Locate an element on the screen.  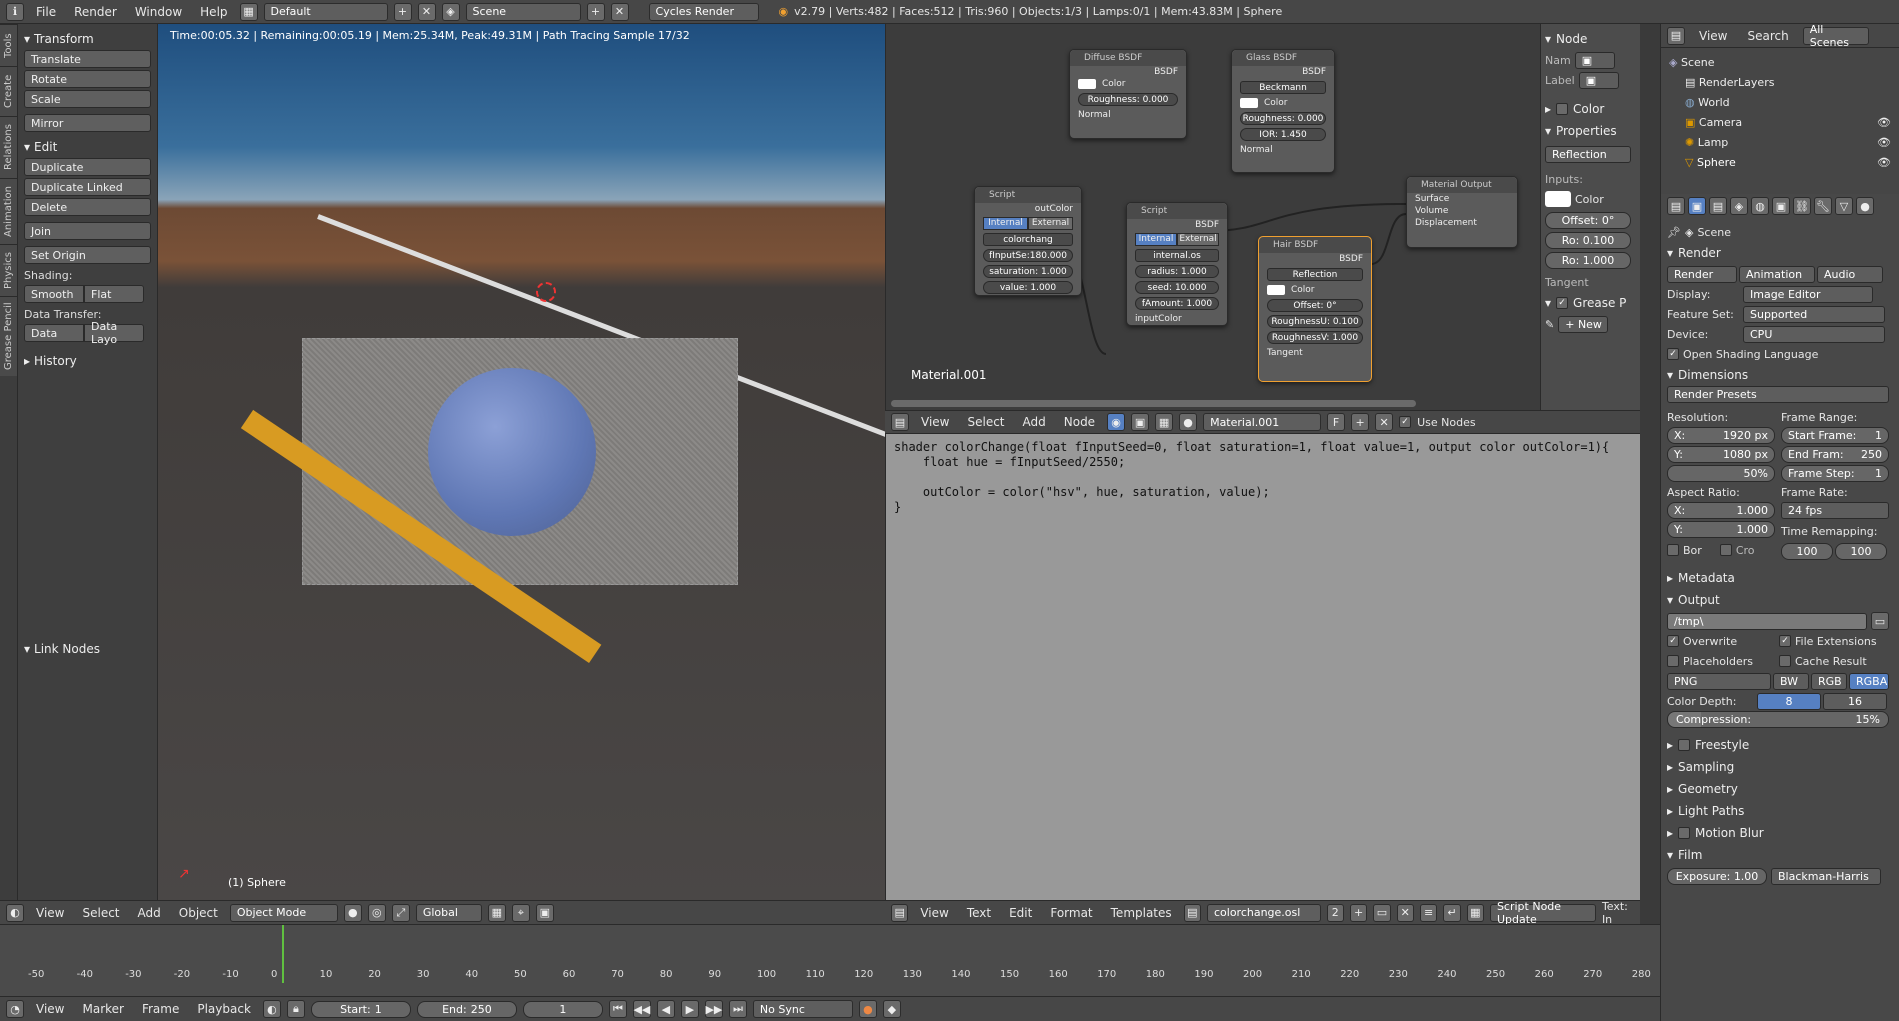
film-panel-header: ▾ Film is located at coordinates (1780, 855).